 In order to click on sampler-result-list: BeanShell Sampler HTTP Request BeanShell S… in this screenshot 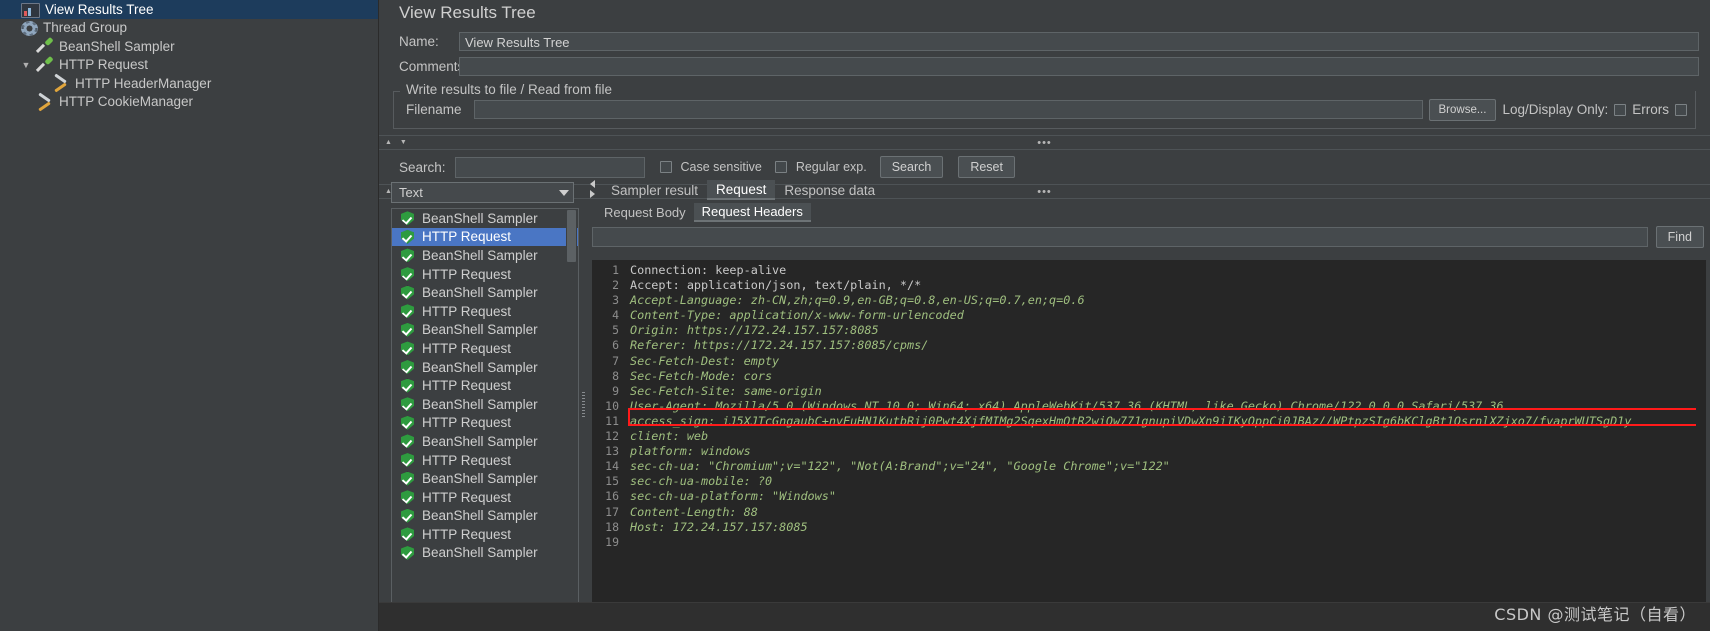, I will do `click(485, 419)`.